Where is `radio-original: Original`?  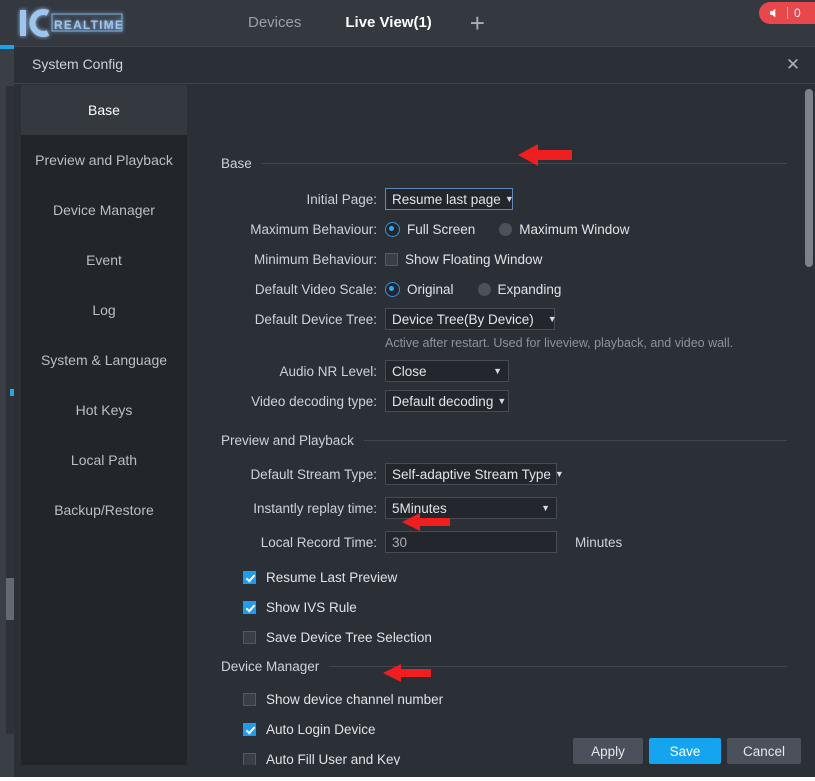
radio-original: Original is located at coordinates (419, 289).